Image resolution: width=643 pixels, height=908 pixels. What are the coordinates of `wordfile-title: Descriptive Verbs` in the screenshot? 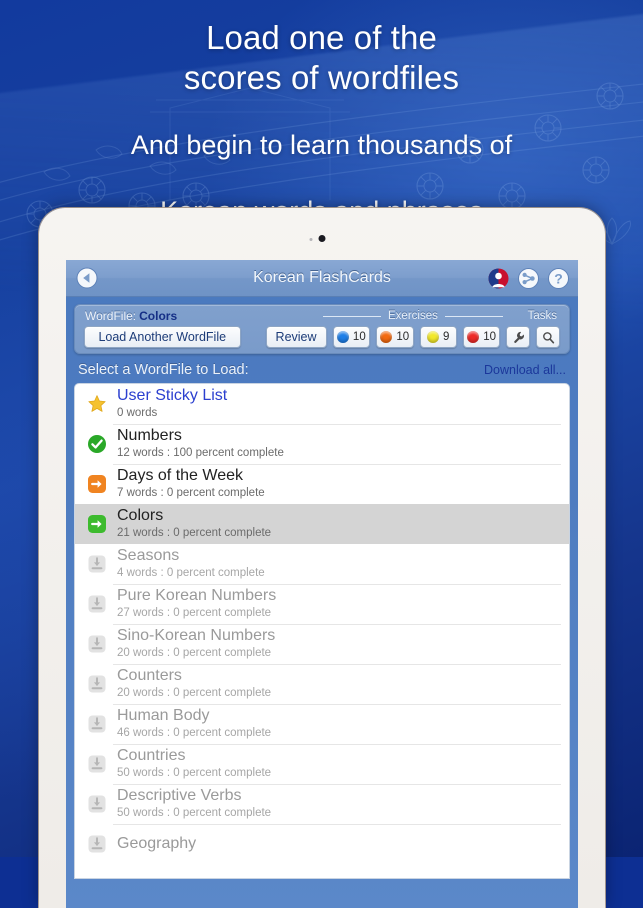 It's located at (179, 795).